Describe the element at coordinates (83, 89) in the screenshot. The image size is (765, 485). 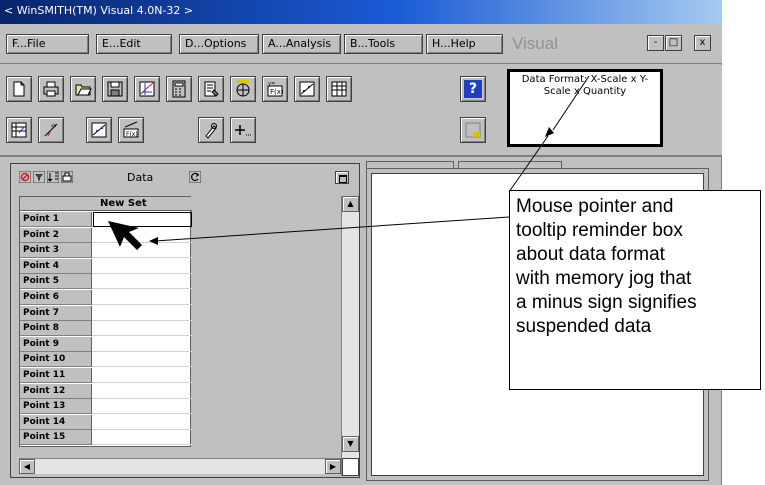
I see `open-file-button` at that location.